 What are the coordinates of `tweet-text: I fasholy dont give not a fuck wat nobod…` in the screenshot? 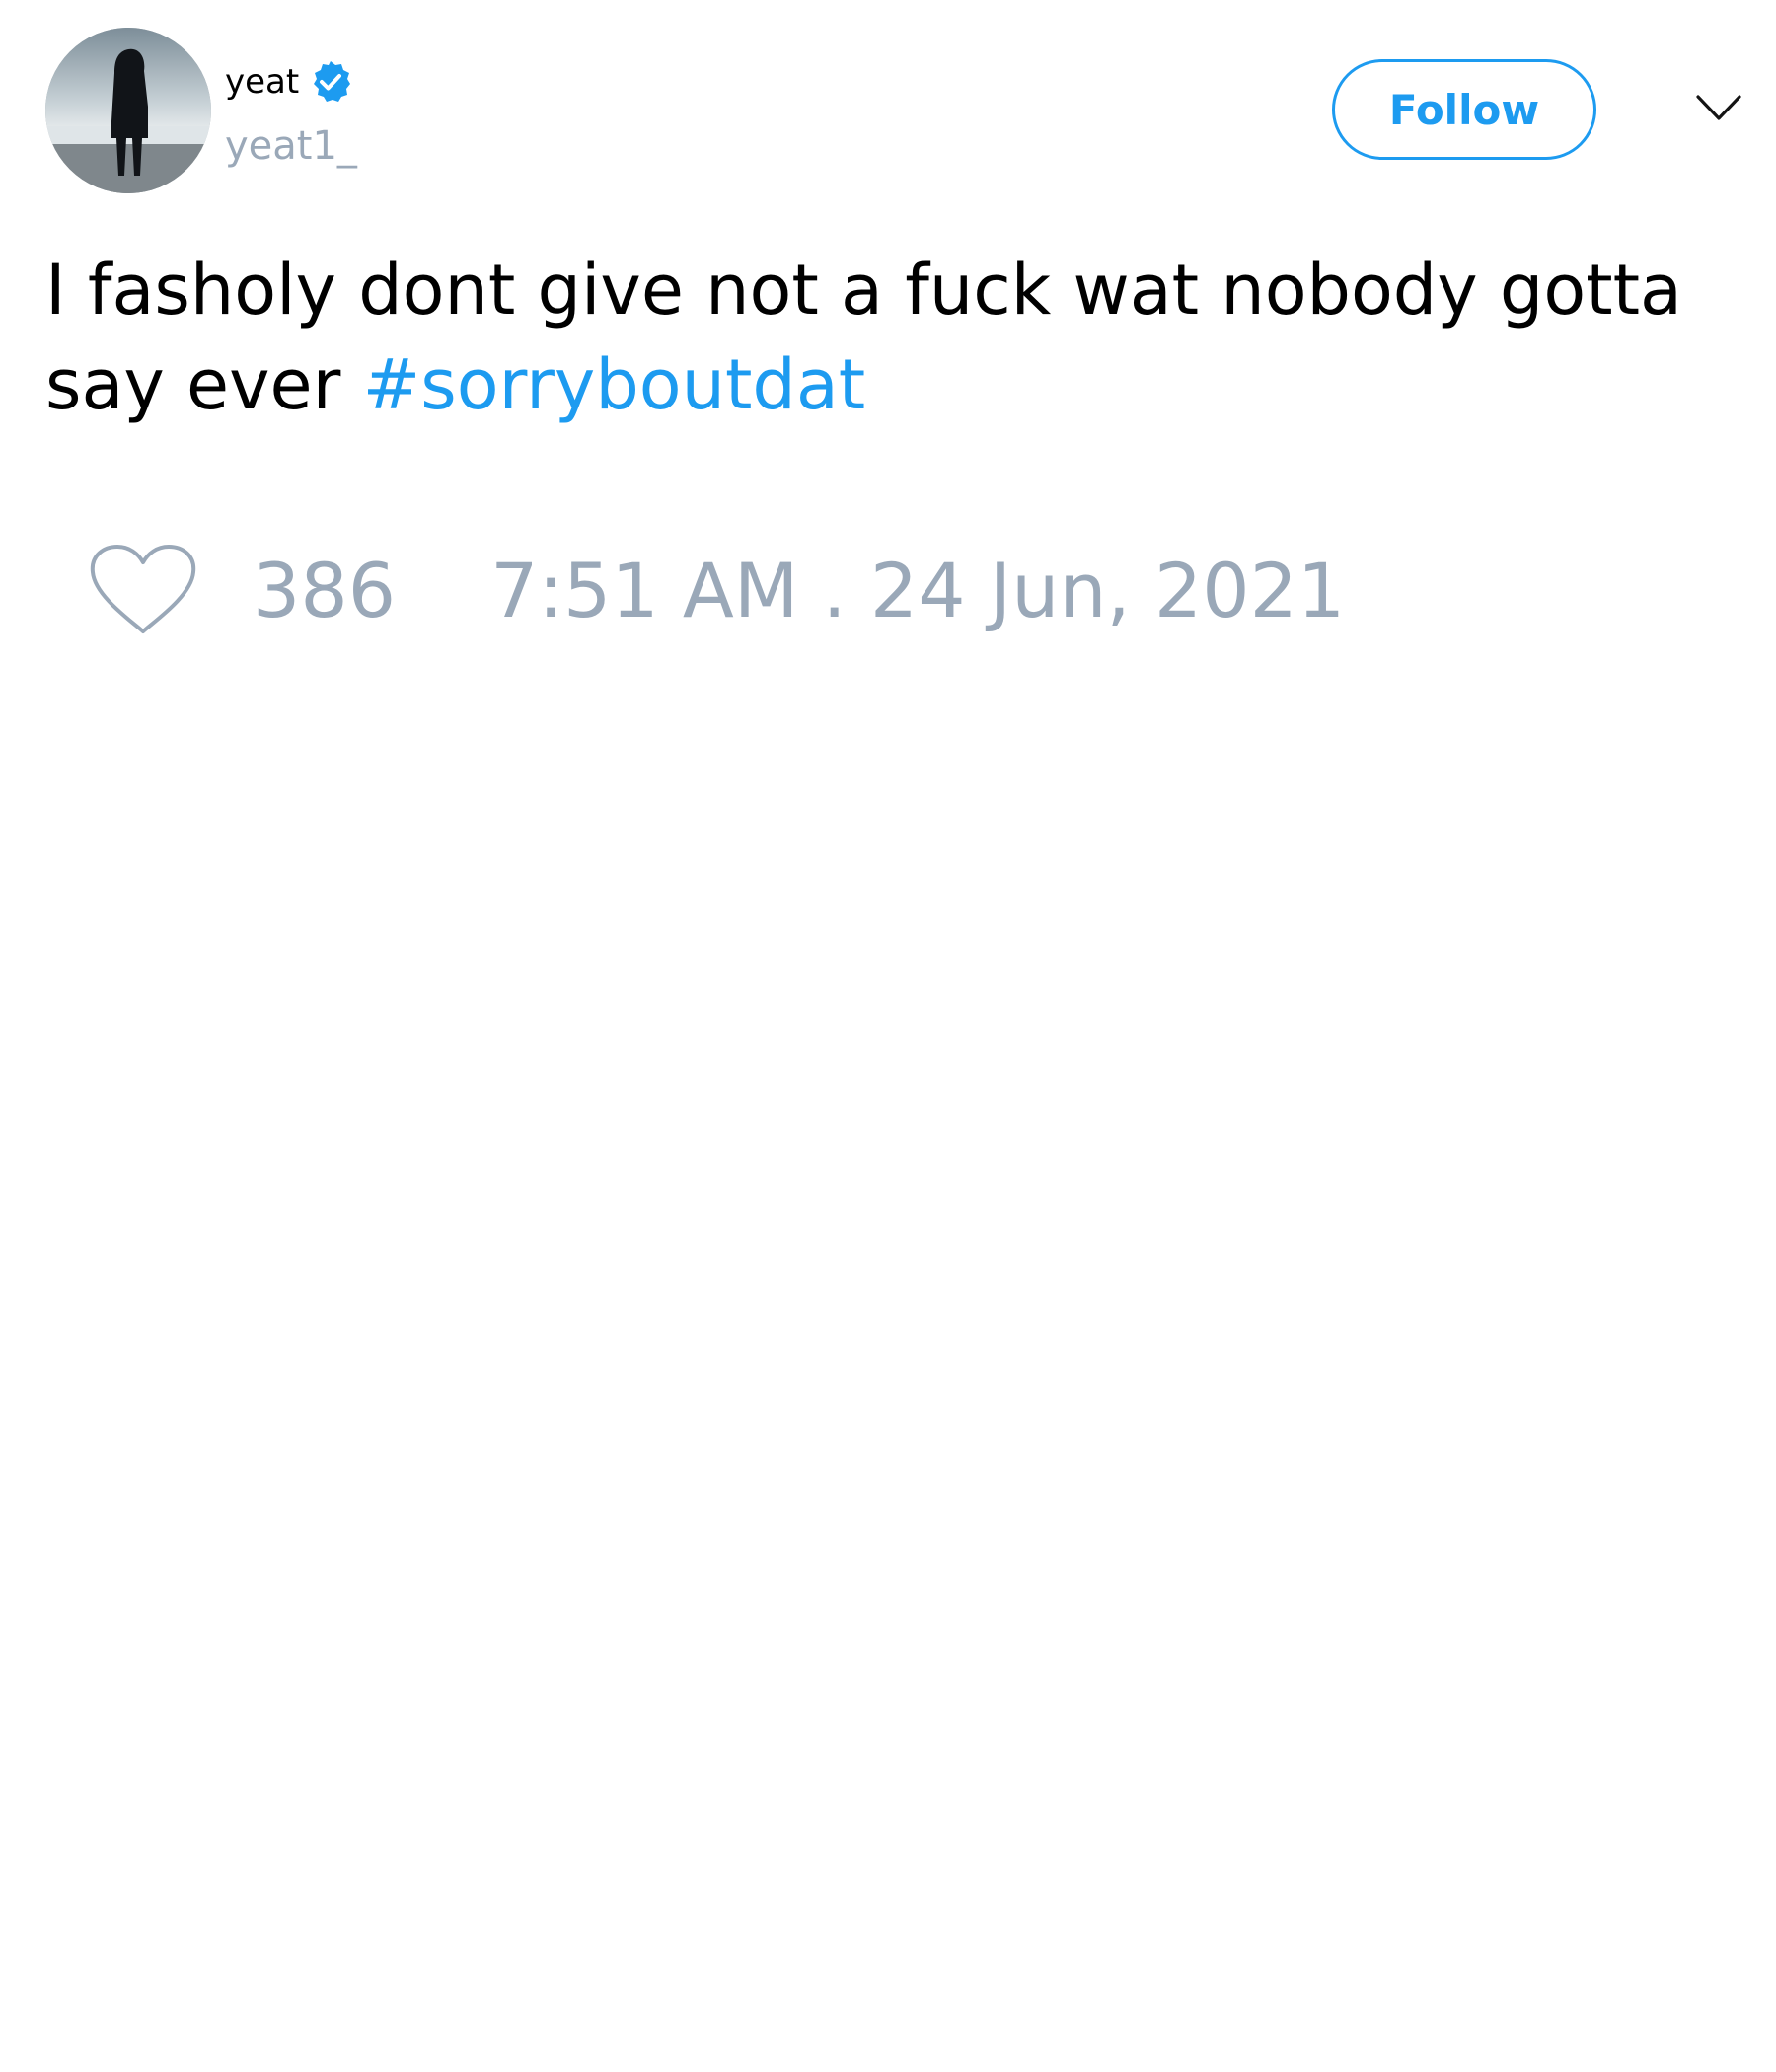 It's located at (884, 338).